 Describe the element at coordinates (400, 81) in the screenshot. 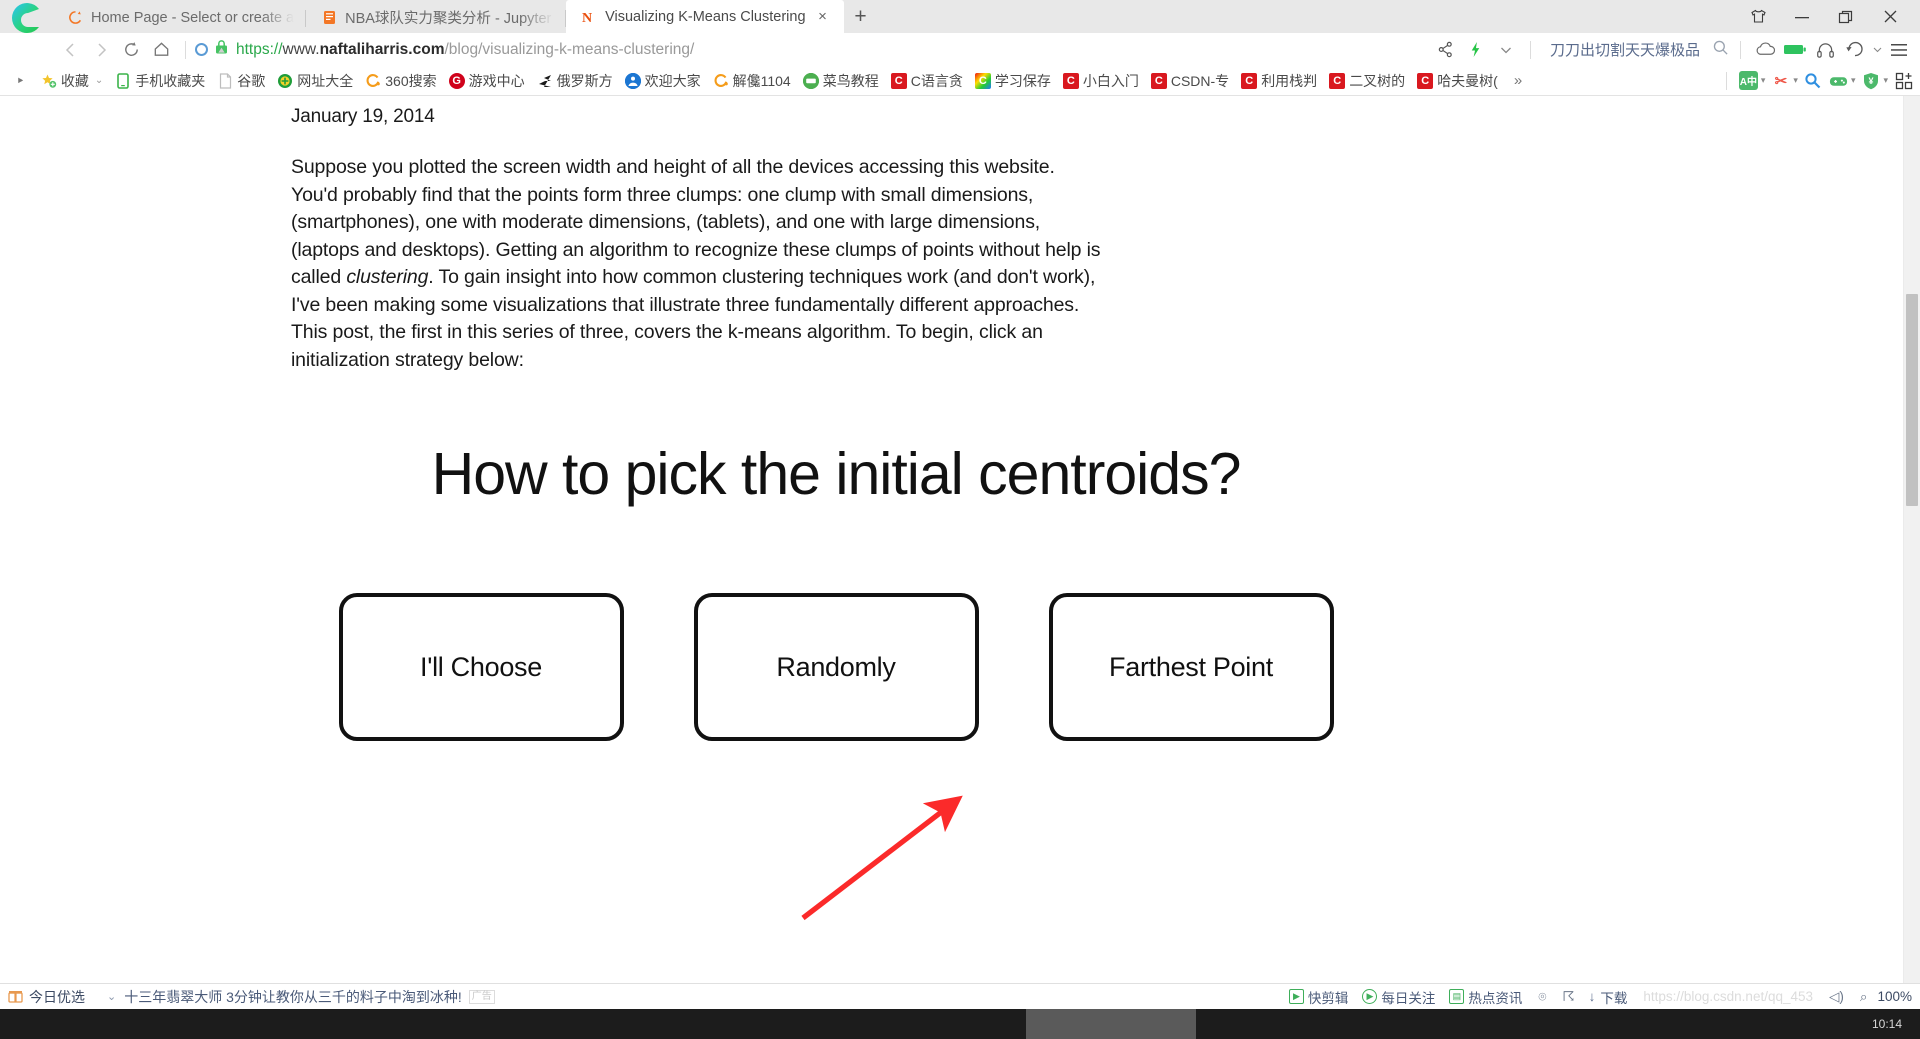

I see `bookmark-item-360-search: 360搜索` at that location.